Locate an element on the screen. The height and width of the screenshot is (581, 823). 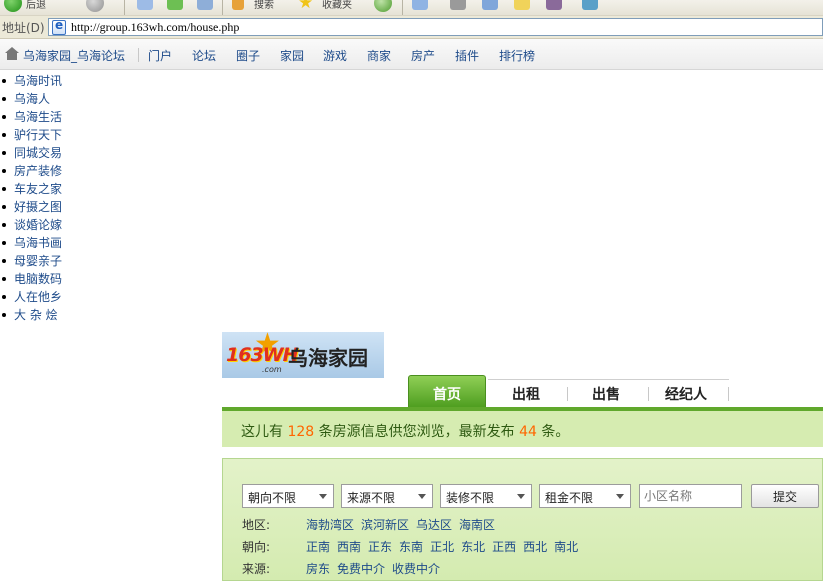
home-page-icon is located at coordinates (205, 5).